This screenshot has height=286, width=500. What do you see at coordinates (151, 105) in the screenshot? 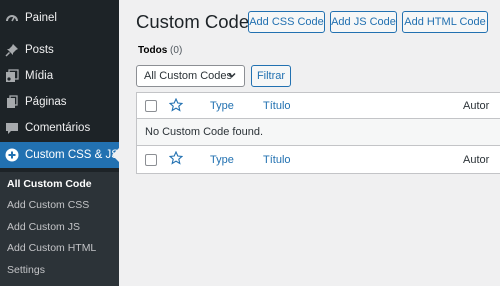
I see `select-all-checkbox` at bounding box center [151, 105].